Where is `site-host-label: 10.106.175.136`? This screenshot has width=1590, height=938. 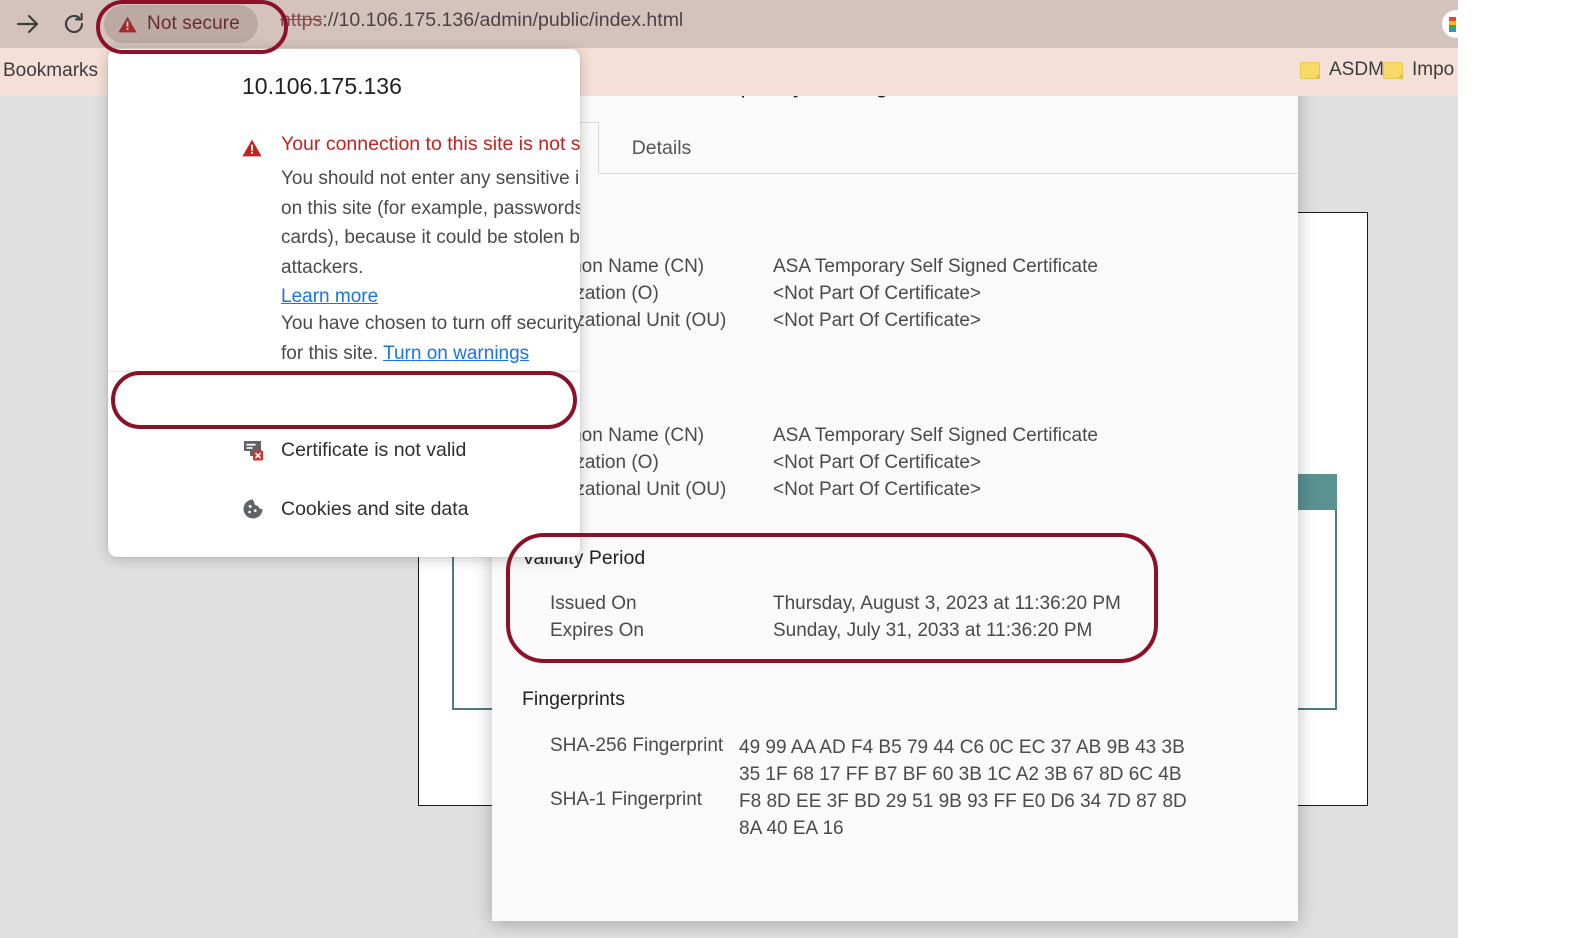 site-host-label: 10.106.175.136 is located at coordinates (322, 86).